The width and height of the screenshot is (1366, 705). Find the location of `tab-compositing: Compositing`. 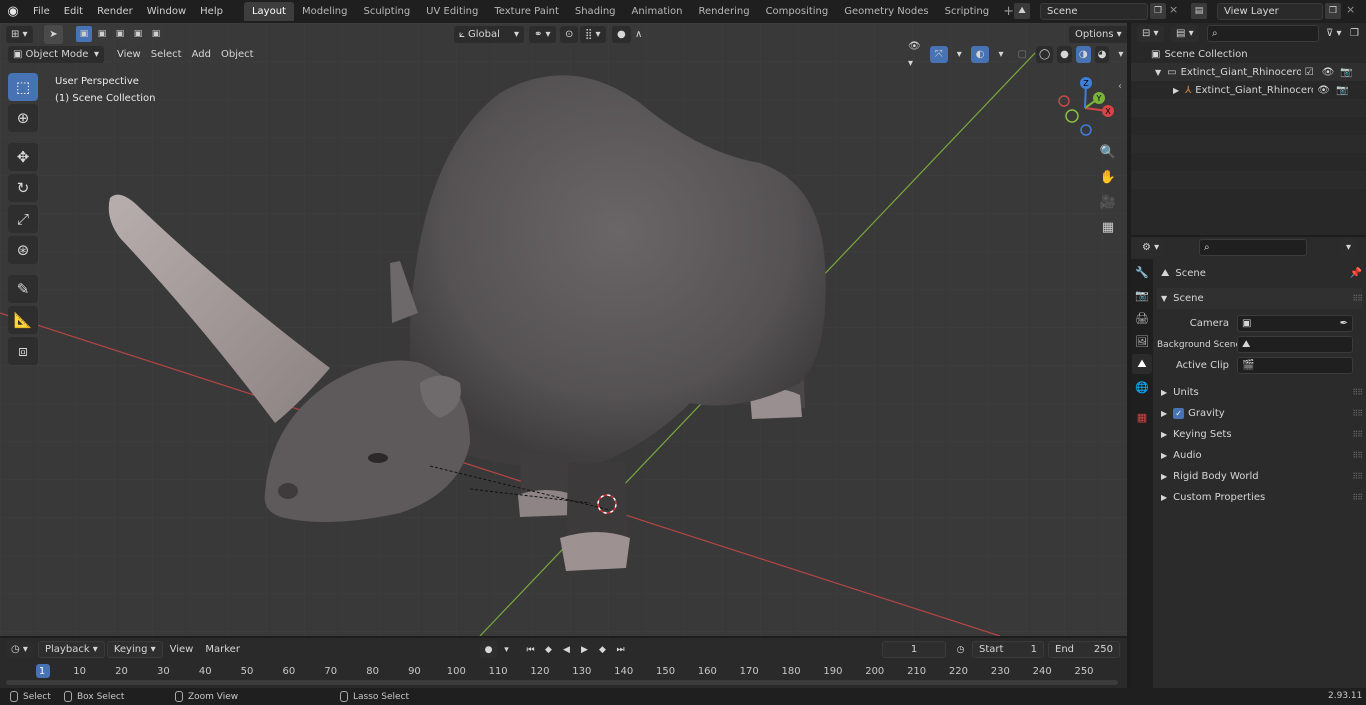

tab-compositing: Compositing is located at coordinates (797, 11).